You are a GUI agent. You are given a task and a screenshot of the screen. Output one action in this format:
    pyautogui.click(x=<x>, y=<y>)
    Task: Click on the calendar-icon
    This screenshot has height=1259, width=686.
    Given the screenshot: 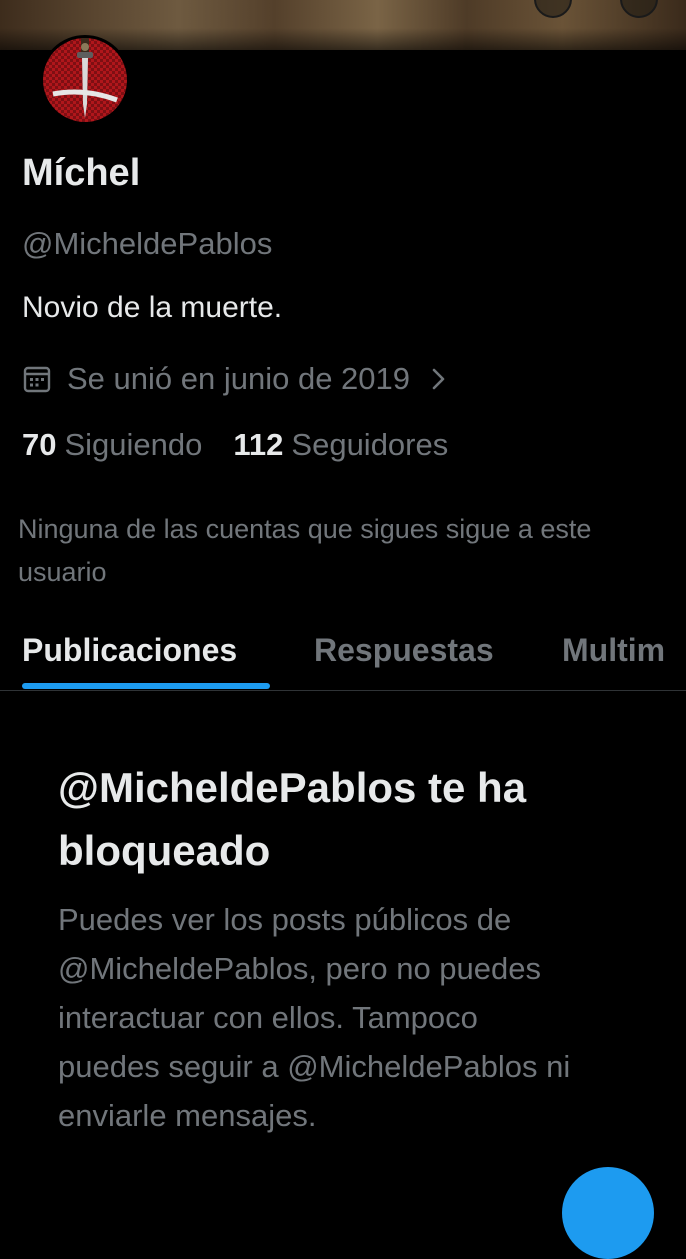 What is the action you would take?
    pyautogui.click(x=37, y=379)
    